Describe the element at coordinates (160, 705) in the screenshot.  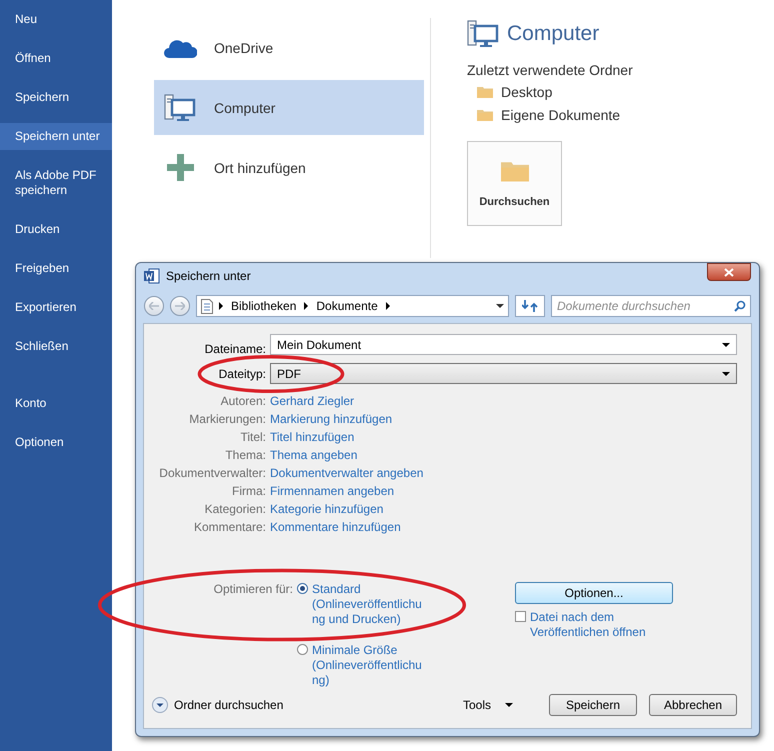
I see `chevron-icon` at that location.